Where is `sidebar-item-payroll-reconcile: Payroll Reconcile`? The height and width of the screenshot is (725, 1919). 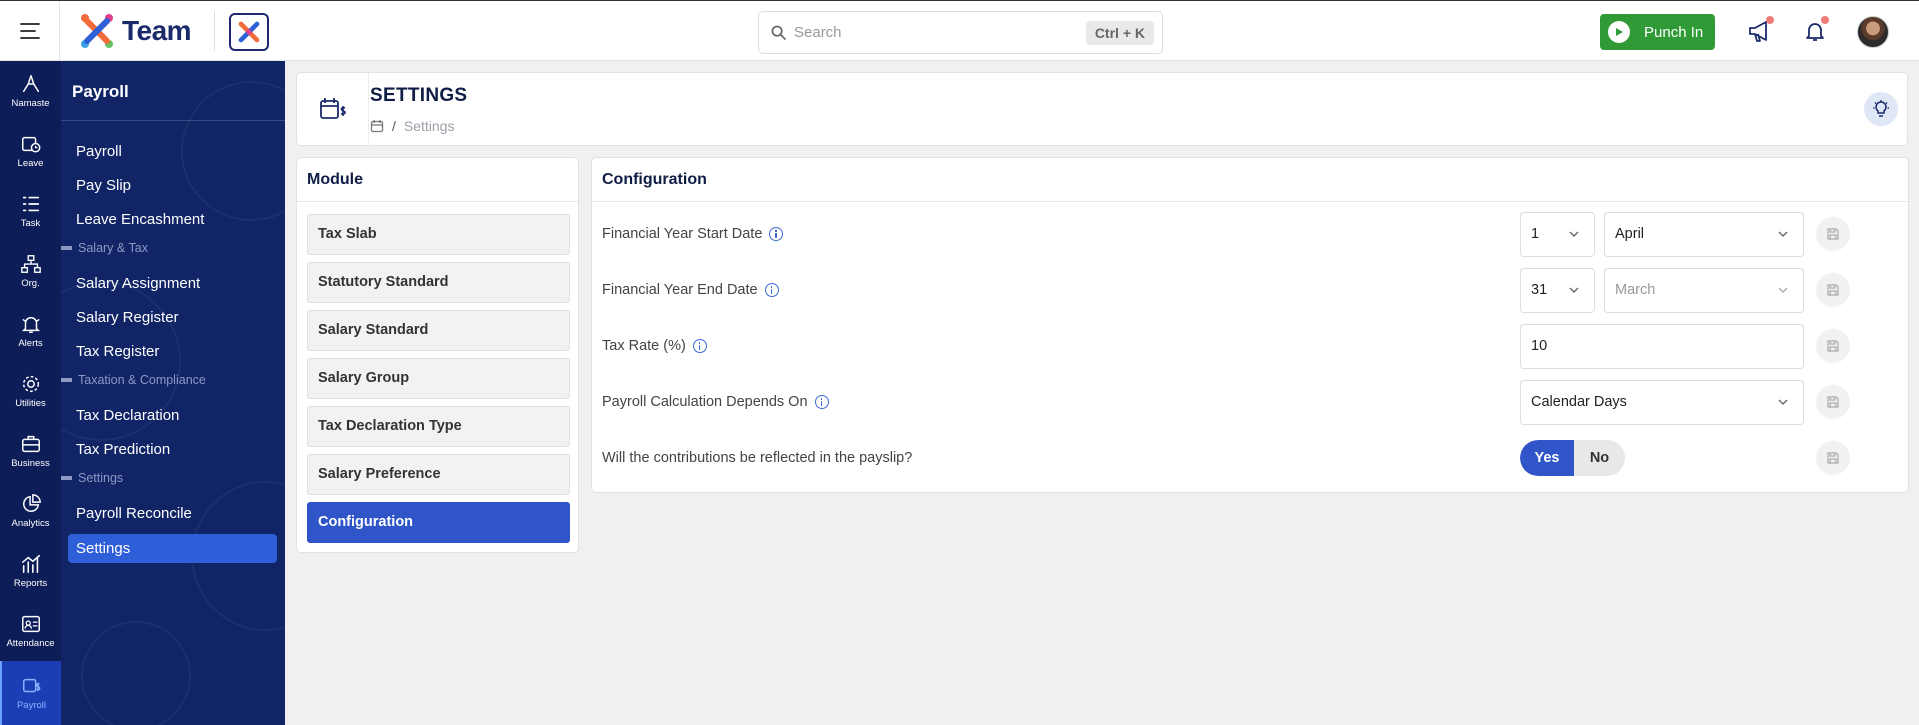 sidebar-item-payroll-reconcile: Payroll Reconcile is located at coordinates (134, 513).